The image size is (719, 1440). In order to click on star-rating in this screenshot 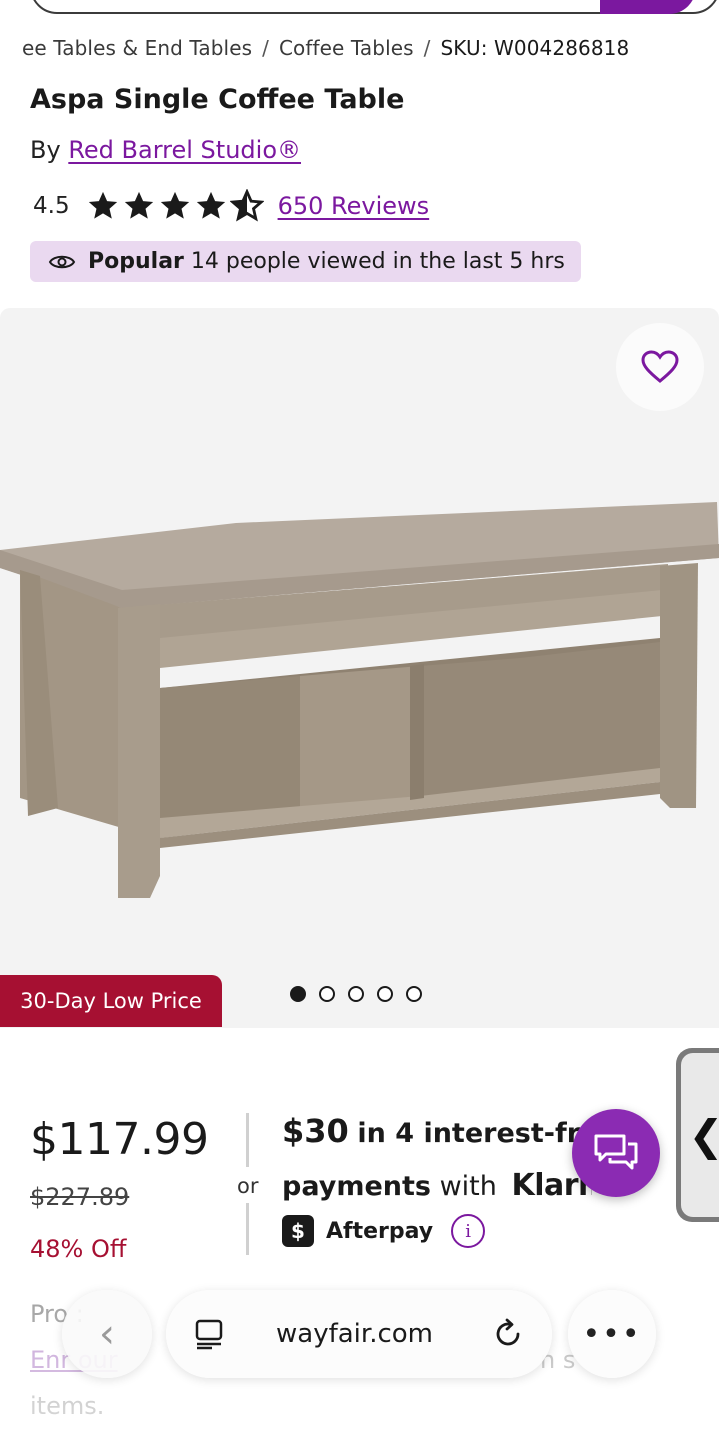, I will do `click(175, 206)`.